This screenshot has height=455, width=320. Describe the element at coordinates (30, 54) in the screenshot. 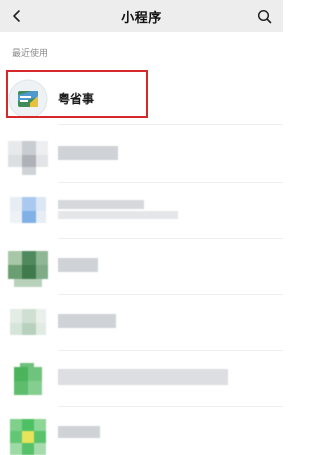

I see `section-label-recent: 最近使用` at that location.